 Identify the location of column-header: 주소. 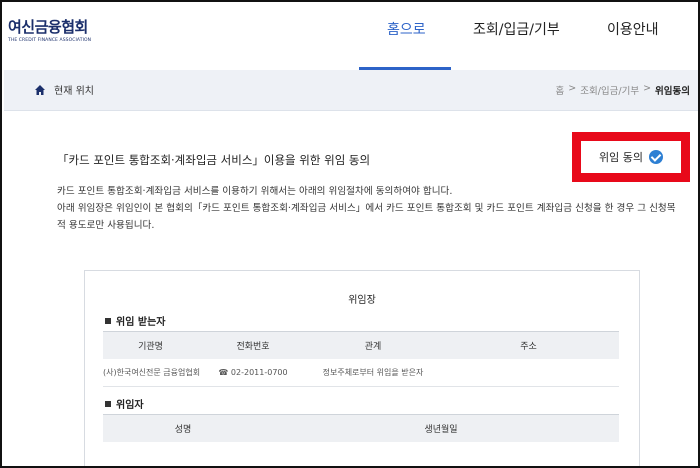
(528, 347).